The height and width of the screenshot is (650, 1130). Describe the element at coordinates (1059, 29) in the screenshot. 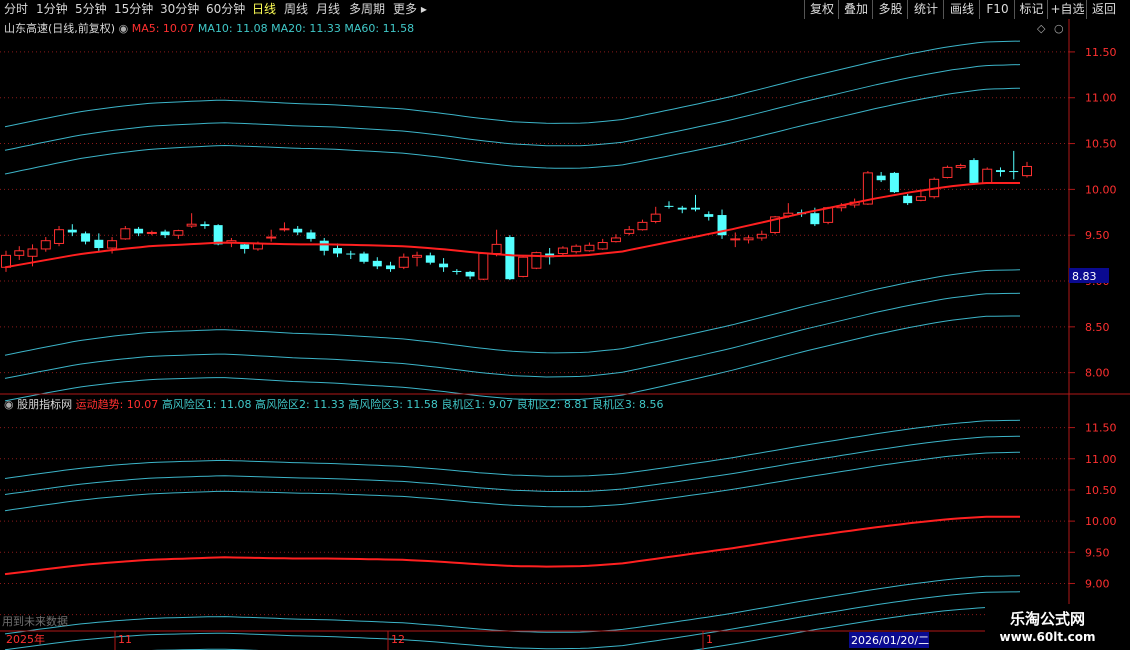

I see `circle-icon: ○` at that location.